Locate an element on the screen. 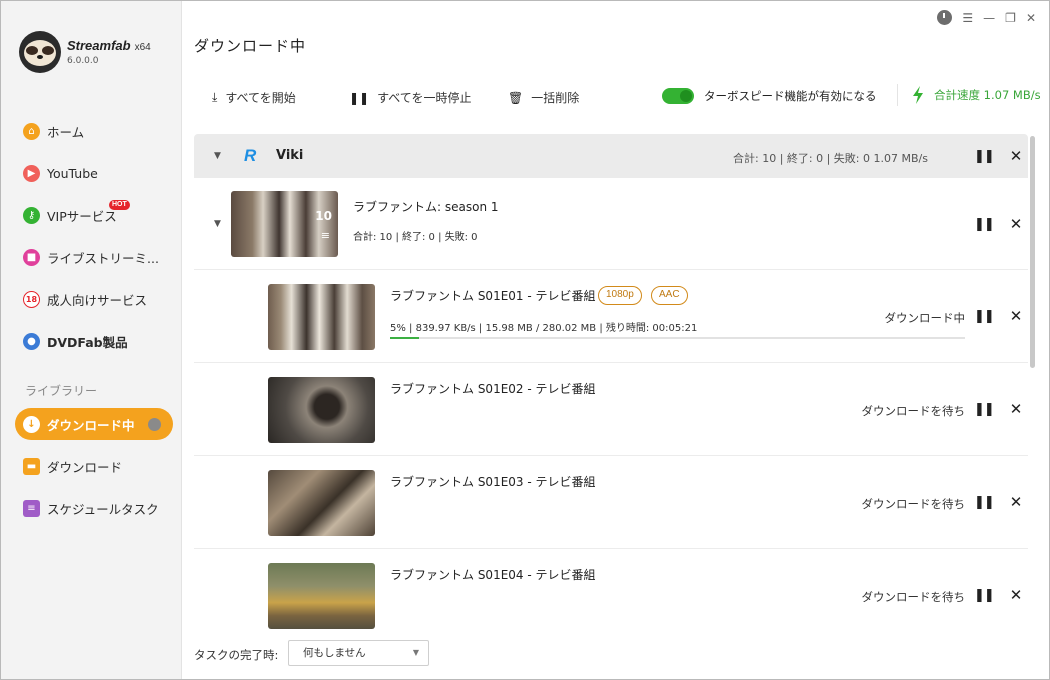 The image size is (1050, 680). sidebar-item-youtube: ▶ YouTube is located at coordinates (94, 173).